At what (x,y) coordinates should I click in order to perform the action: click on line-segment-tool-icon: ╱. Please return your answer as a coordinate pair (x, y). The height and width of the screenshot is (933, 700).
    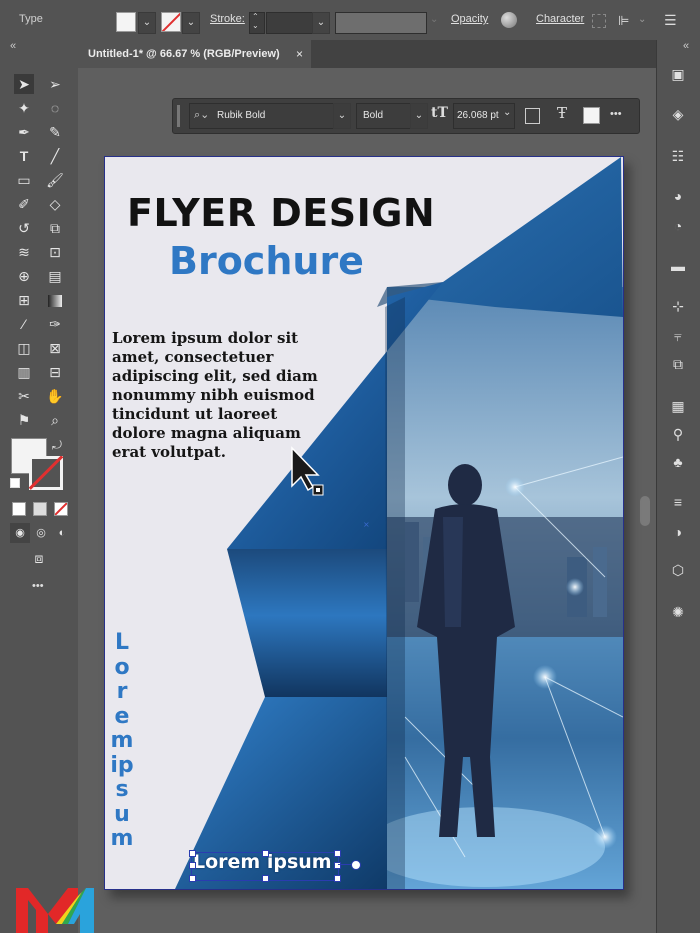
    Looking at the image, I should click on (55, 156).